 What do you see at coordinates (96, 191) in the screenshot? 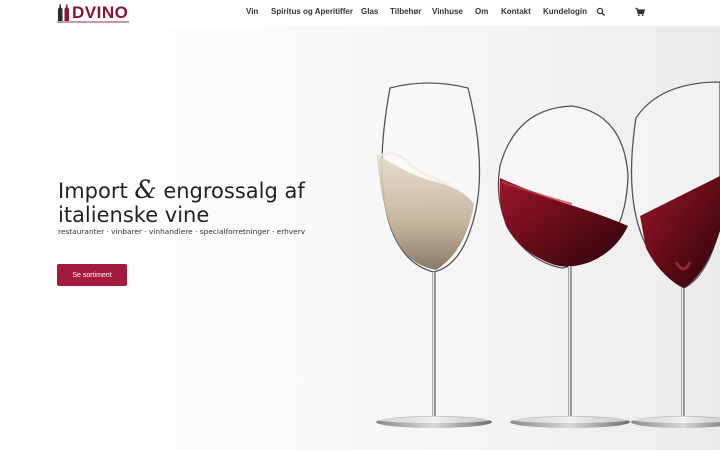
I see `headline-part1: Import` at bounding box center [96, 191].